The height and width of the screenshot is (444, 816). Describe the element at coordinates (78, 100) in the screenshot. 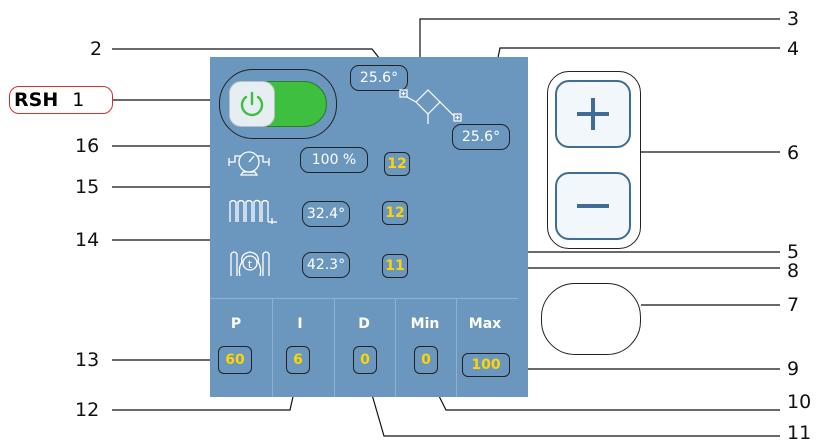

I see `callout-1: 1` at that location.